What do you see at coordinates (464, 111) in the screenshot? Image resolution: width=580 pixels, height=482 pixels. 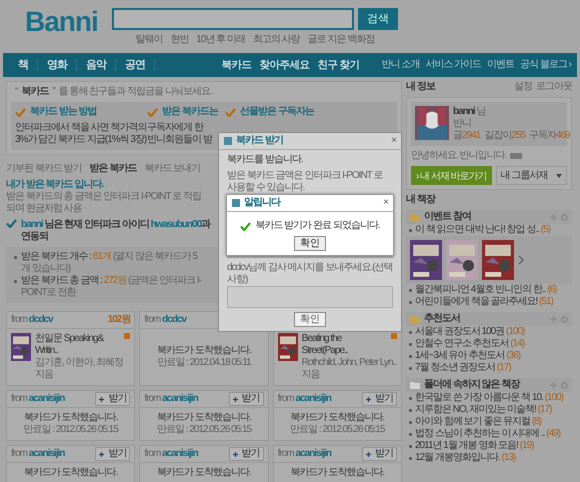 I see `user-name: banni` at bounding box center [464, 111].